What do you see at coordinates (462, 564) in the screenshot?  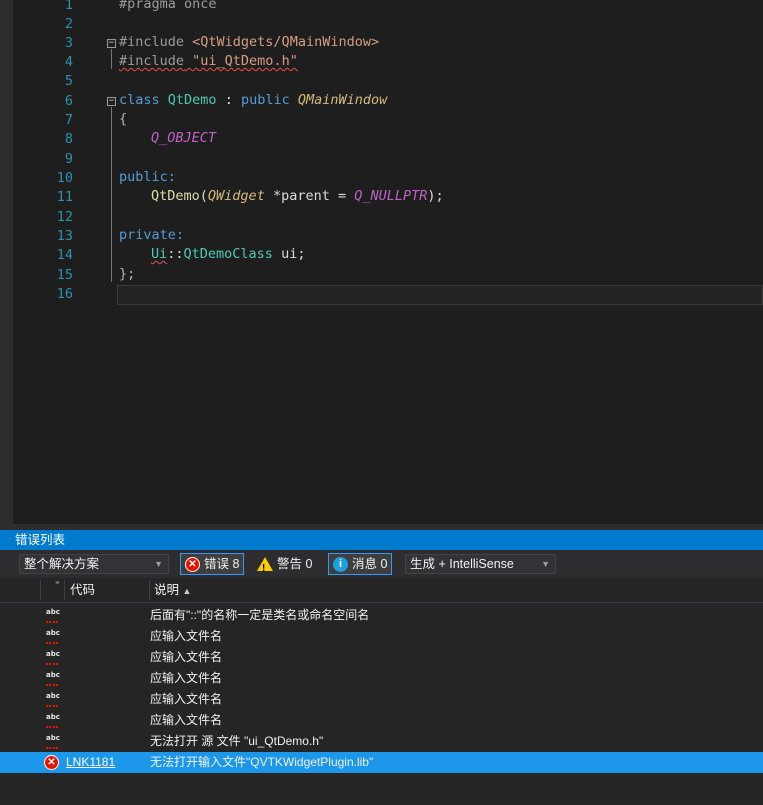 I see `build-filter-value: 生成 + IntelliSense` at bounding box center [462, 564].